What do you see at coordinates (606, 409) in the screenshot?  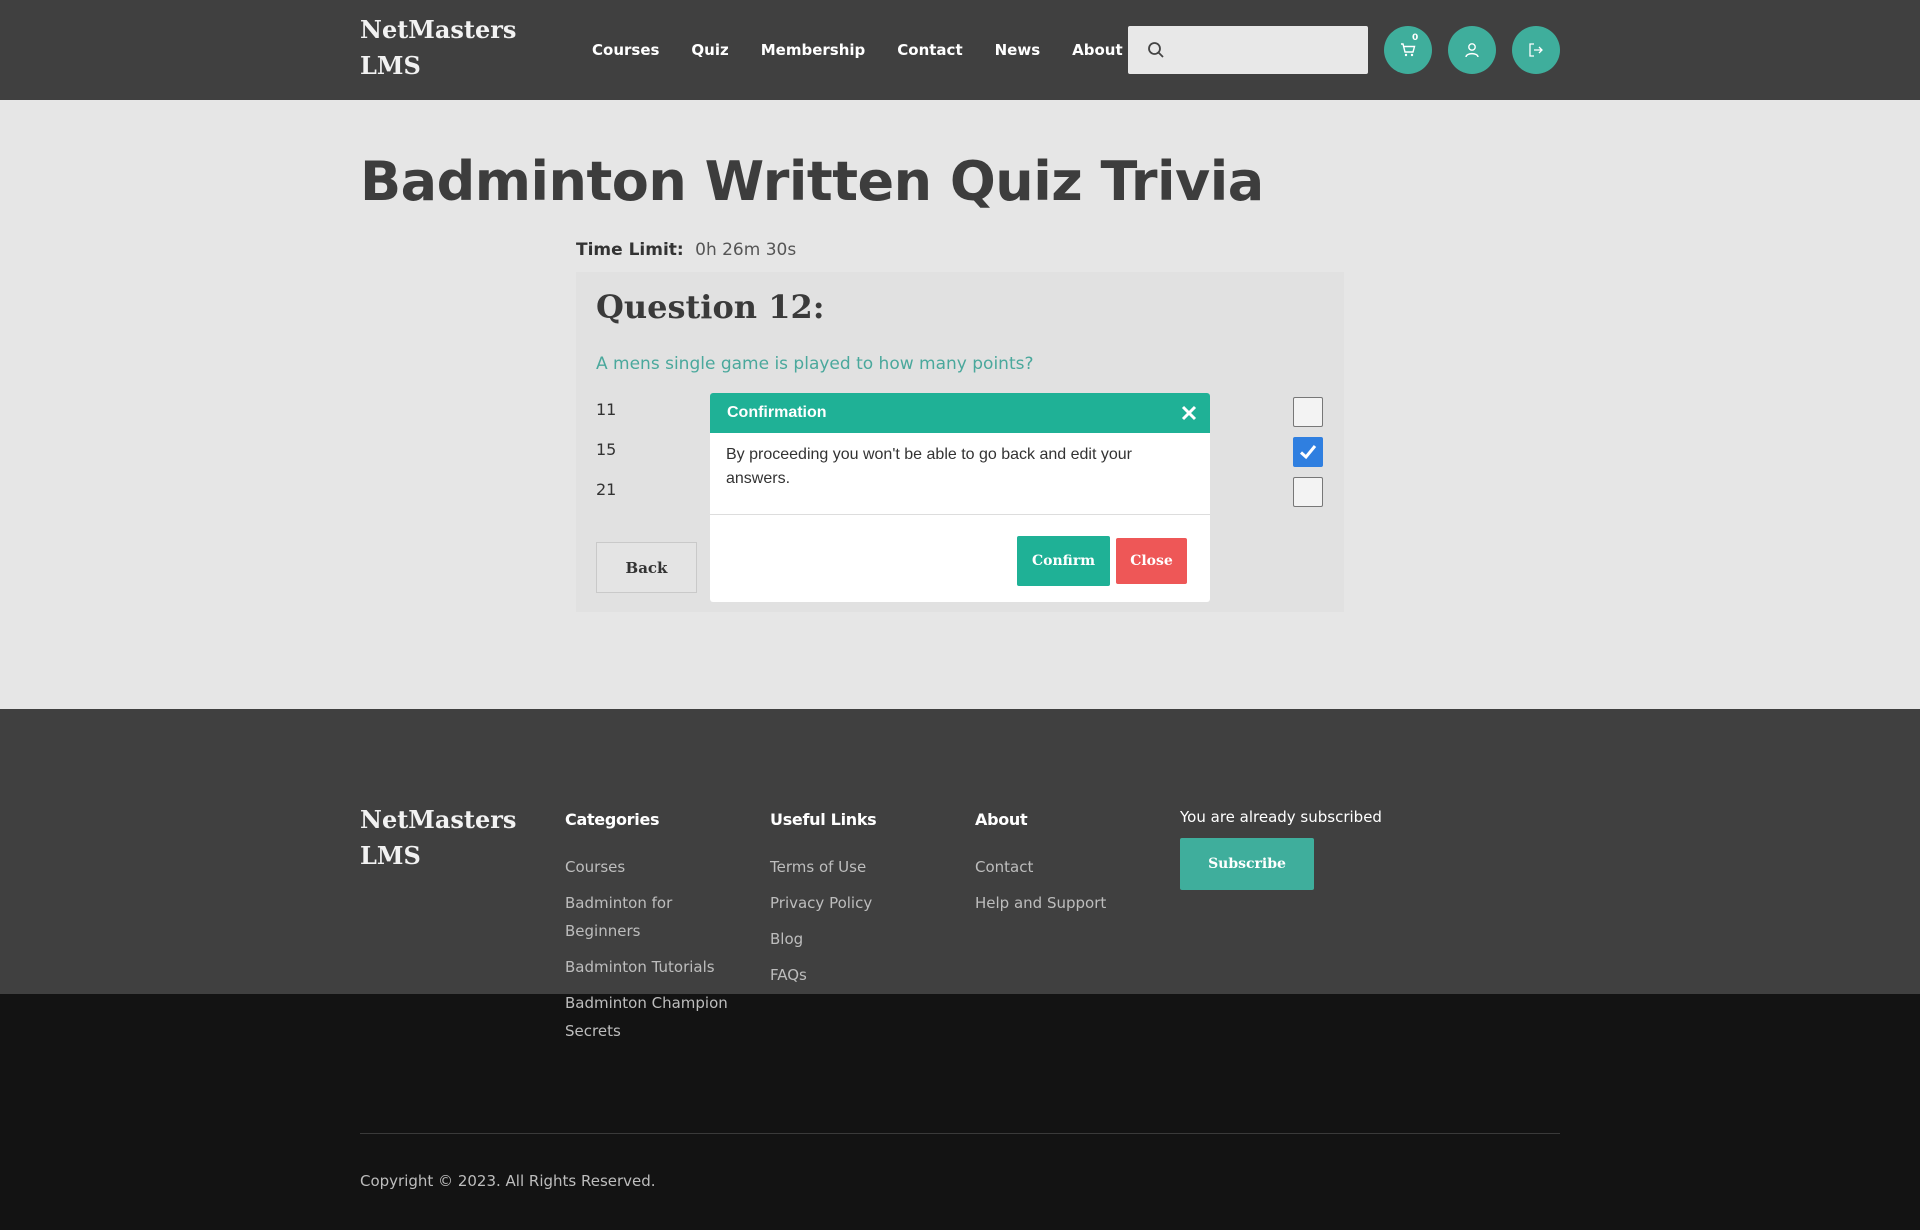 I see `option-label-1: 11` at bounding box center [606, 409].